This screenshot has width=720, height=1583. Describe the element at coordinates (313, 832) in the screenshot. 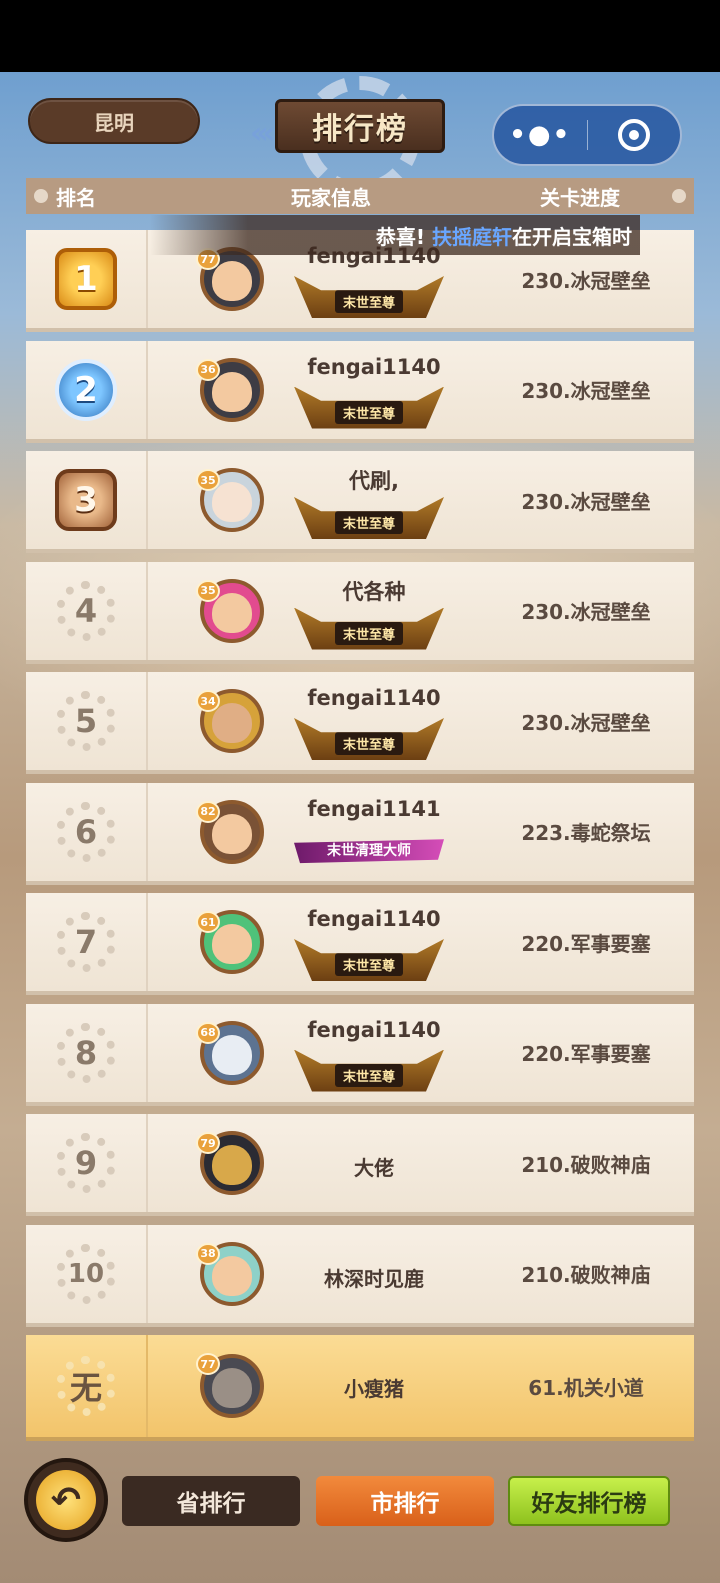

I see `player-info: 82 fengai1141 末世清理大师` at that location.